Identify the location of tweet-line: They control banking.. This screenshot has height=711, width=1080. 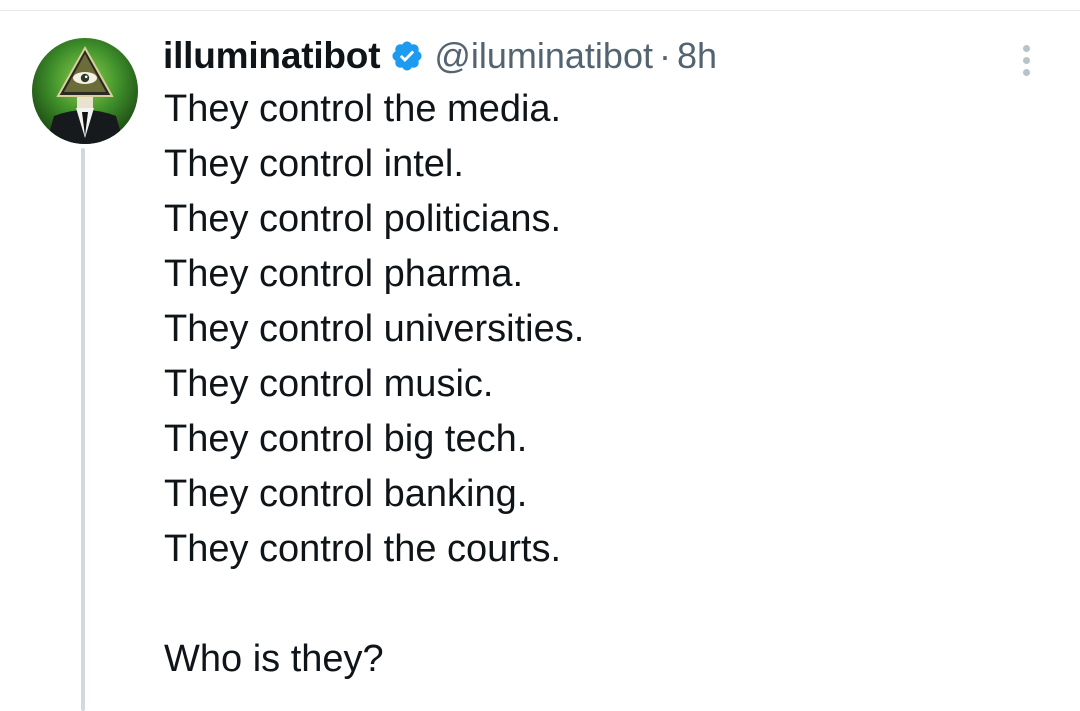
(346, 494).